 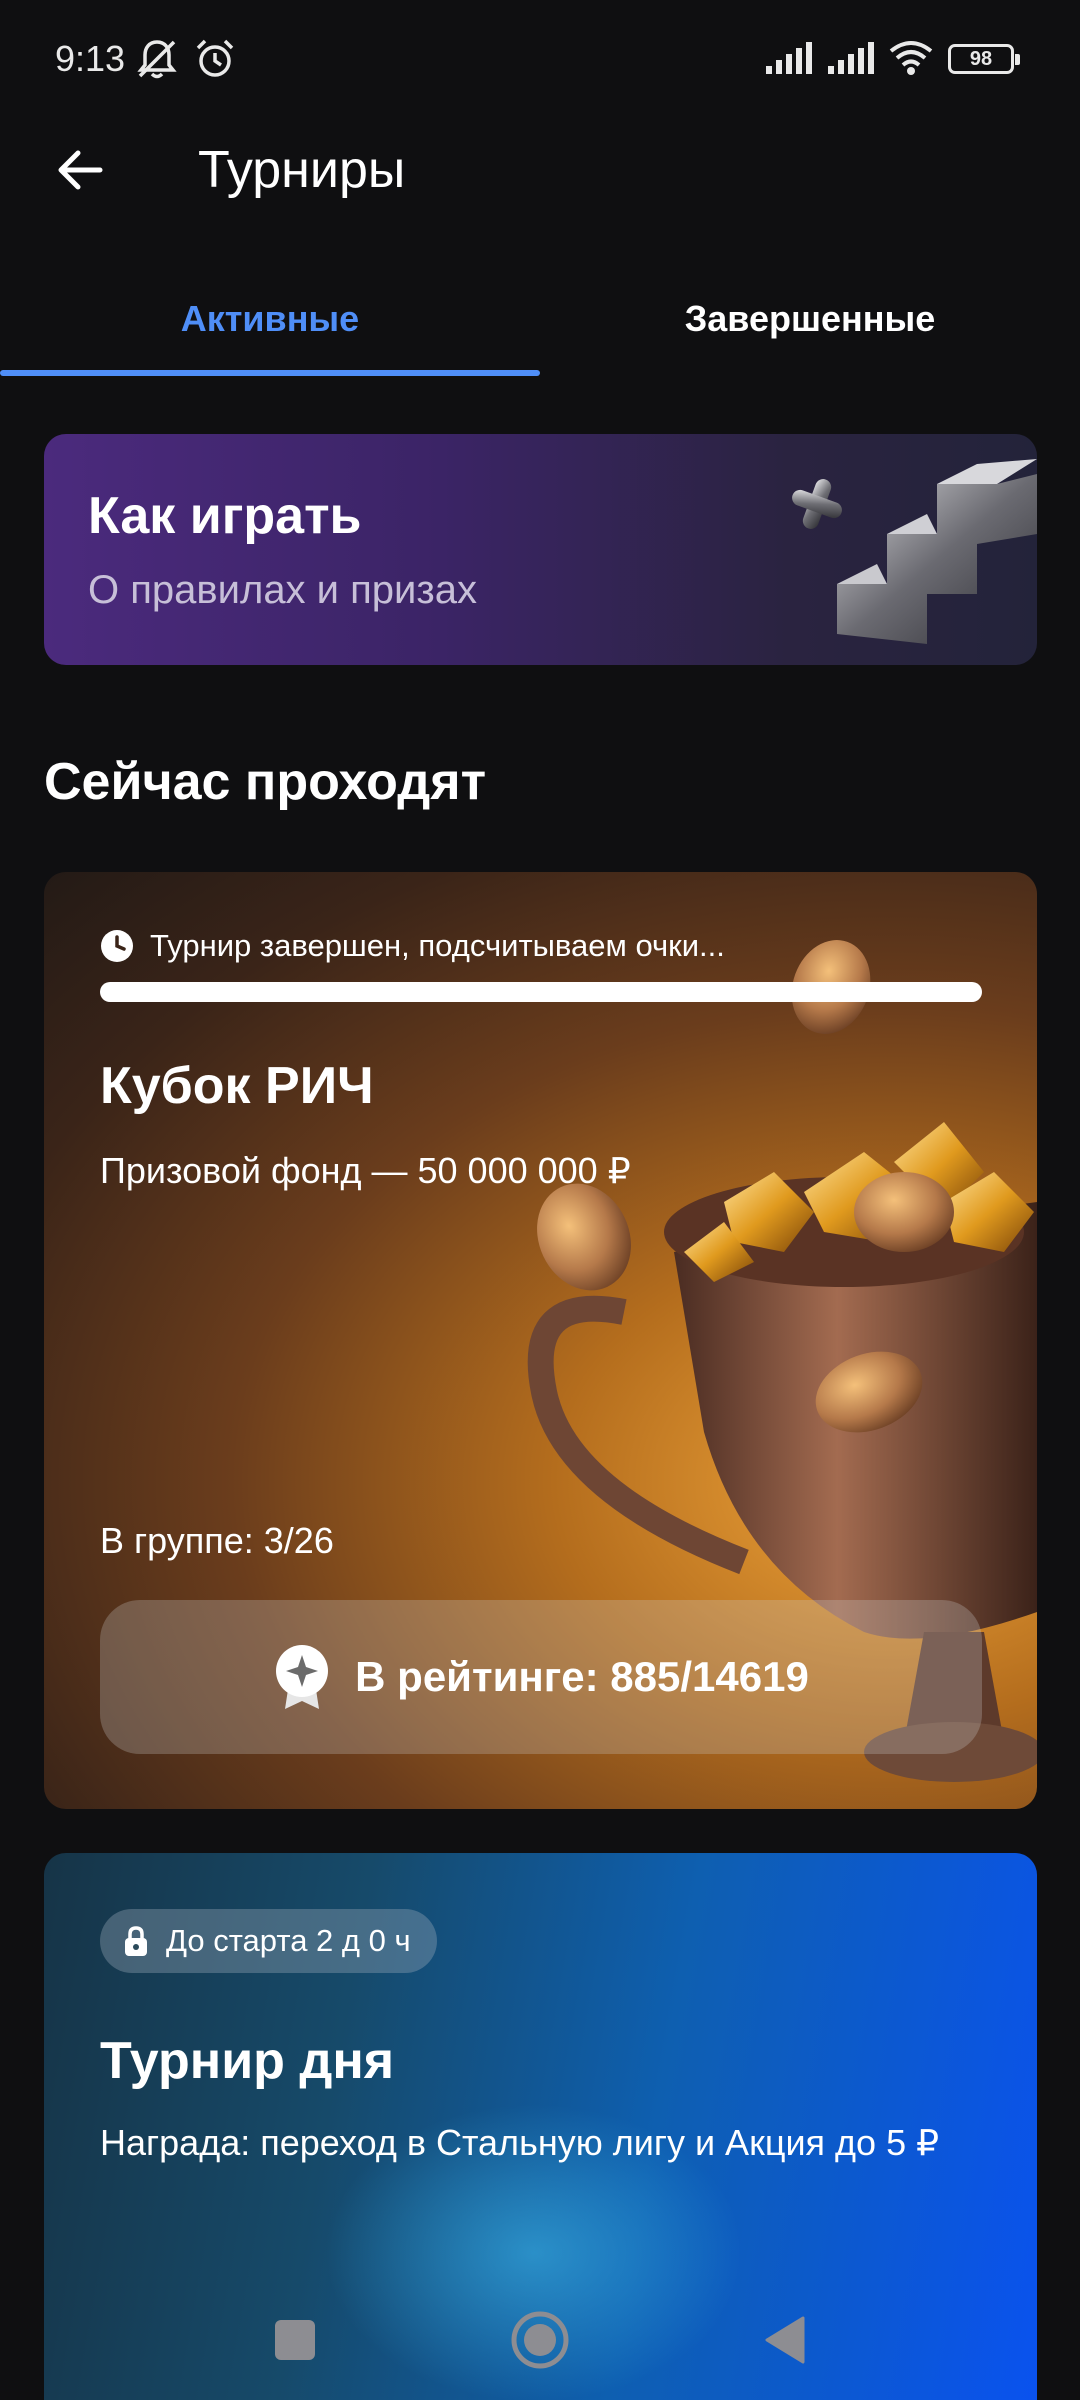 I want to click on start-countdown-text: До старта 2 д 0 ч, so click(x=288, y=1940).